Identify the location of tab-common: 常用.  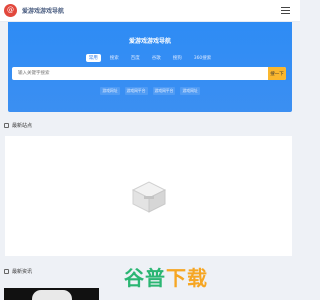
(93, 58).